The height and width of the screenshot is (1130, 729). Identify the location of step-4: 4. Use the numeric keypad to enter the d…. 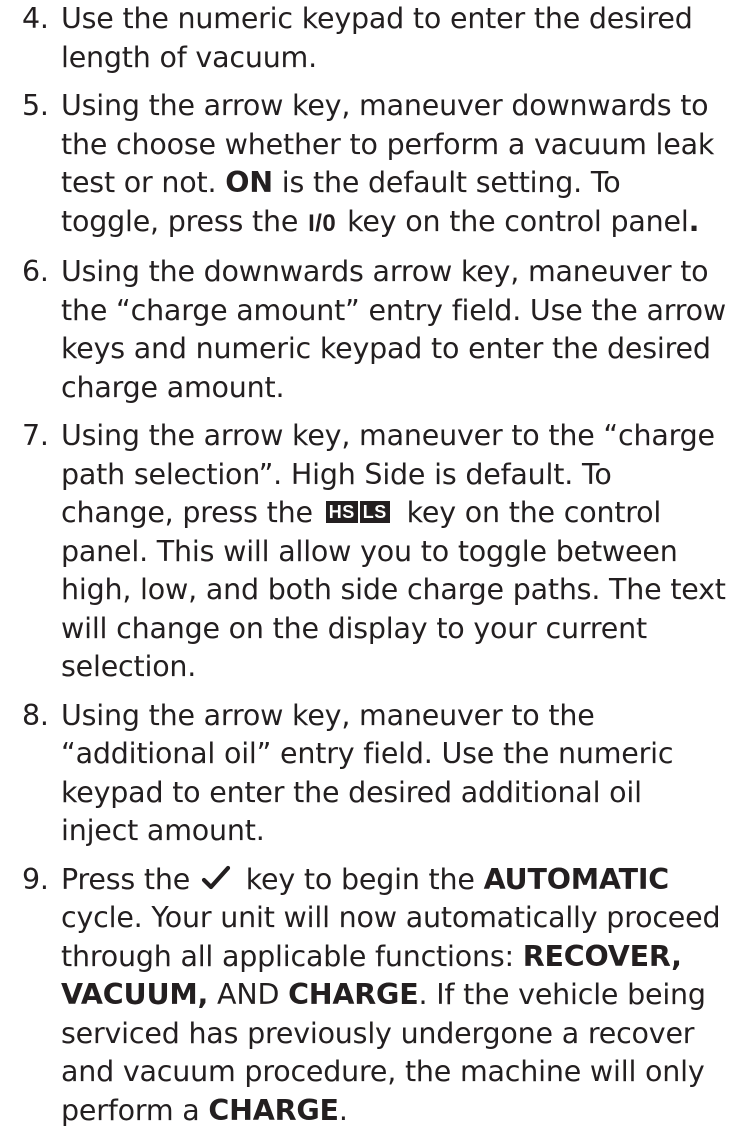
(374, 38).